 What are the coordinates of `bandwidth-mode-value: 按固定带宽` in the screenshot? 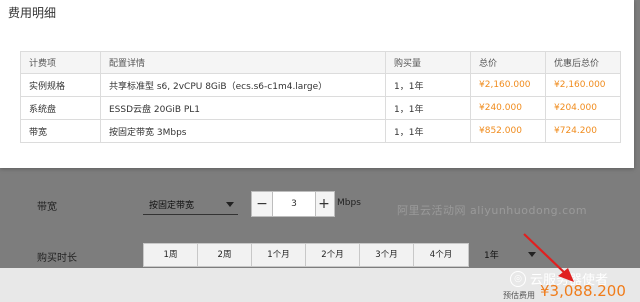 It's located at (172, 206).